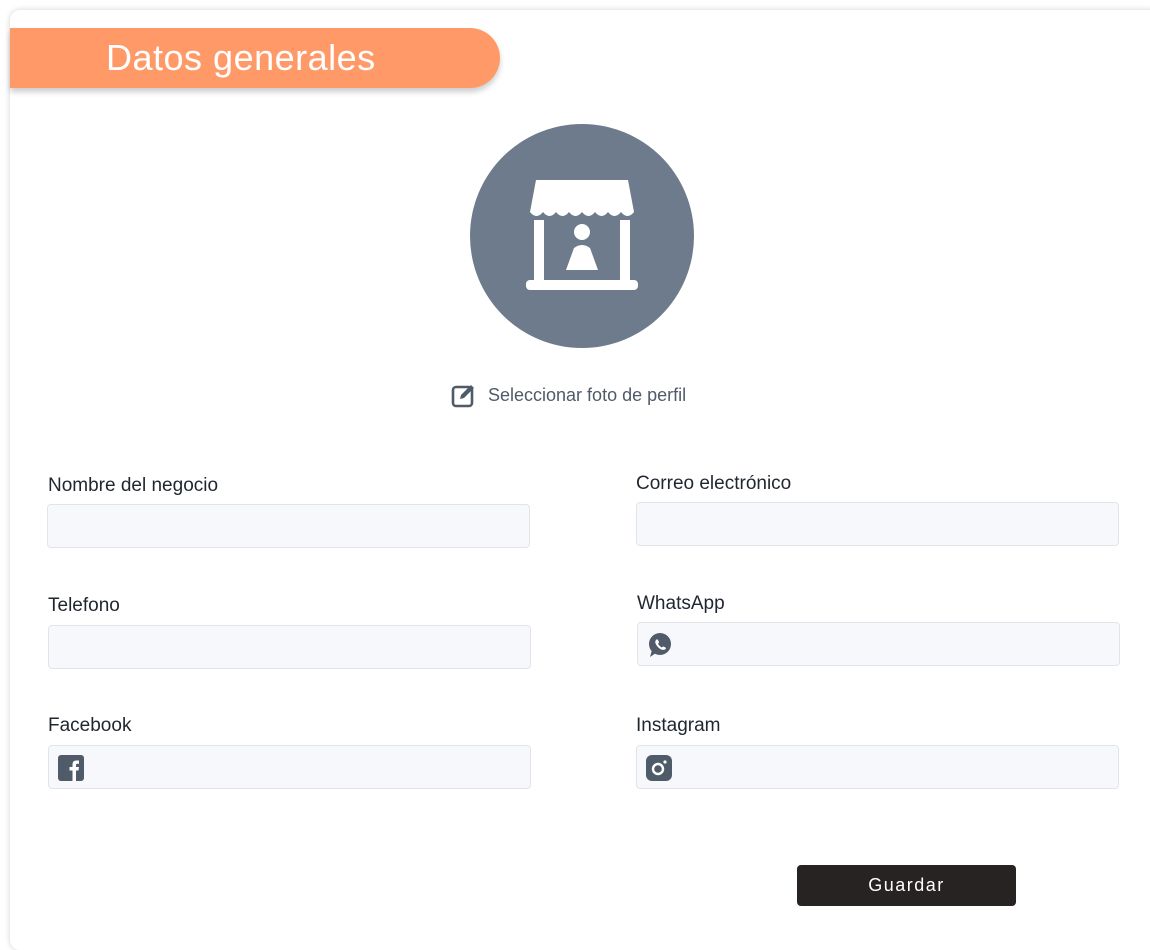 Image resolution: width=1150 pixels, height=950 pixels. I want to click on email-label: Correo electrónico, so click(714, 483).